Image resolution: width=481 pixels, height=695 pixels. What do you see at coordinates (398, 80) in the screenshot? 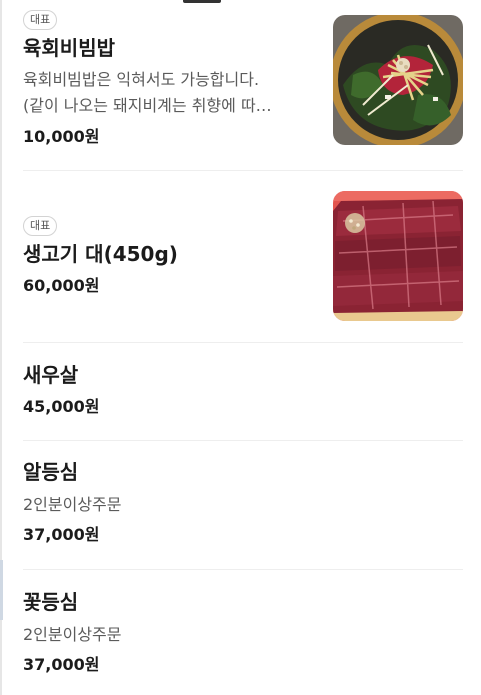
I see `yukhoe-bibimbap-photo` at bounding box center [398, 80].